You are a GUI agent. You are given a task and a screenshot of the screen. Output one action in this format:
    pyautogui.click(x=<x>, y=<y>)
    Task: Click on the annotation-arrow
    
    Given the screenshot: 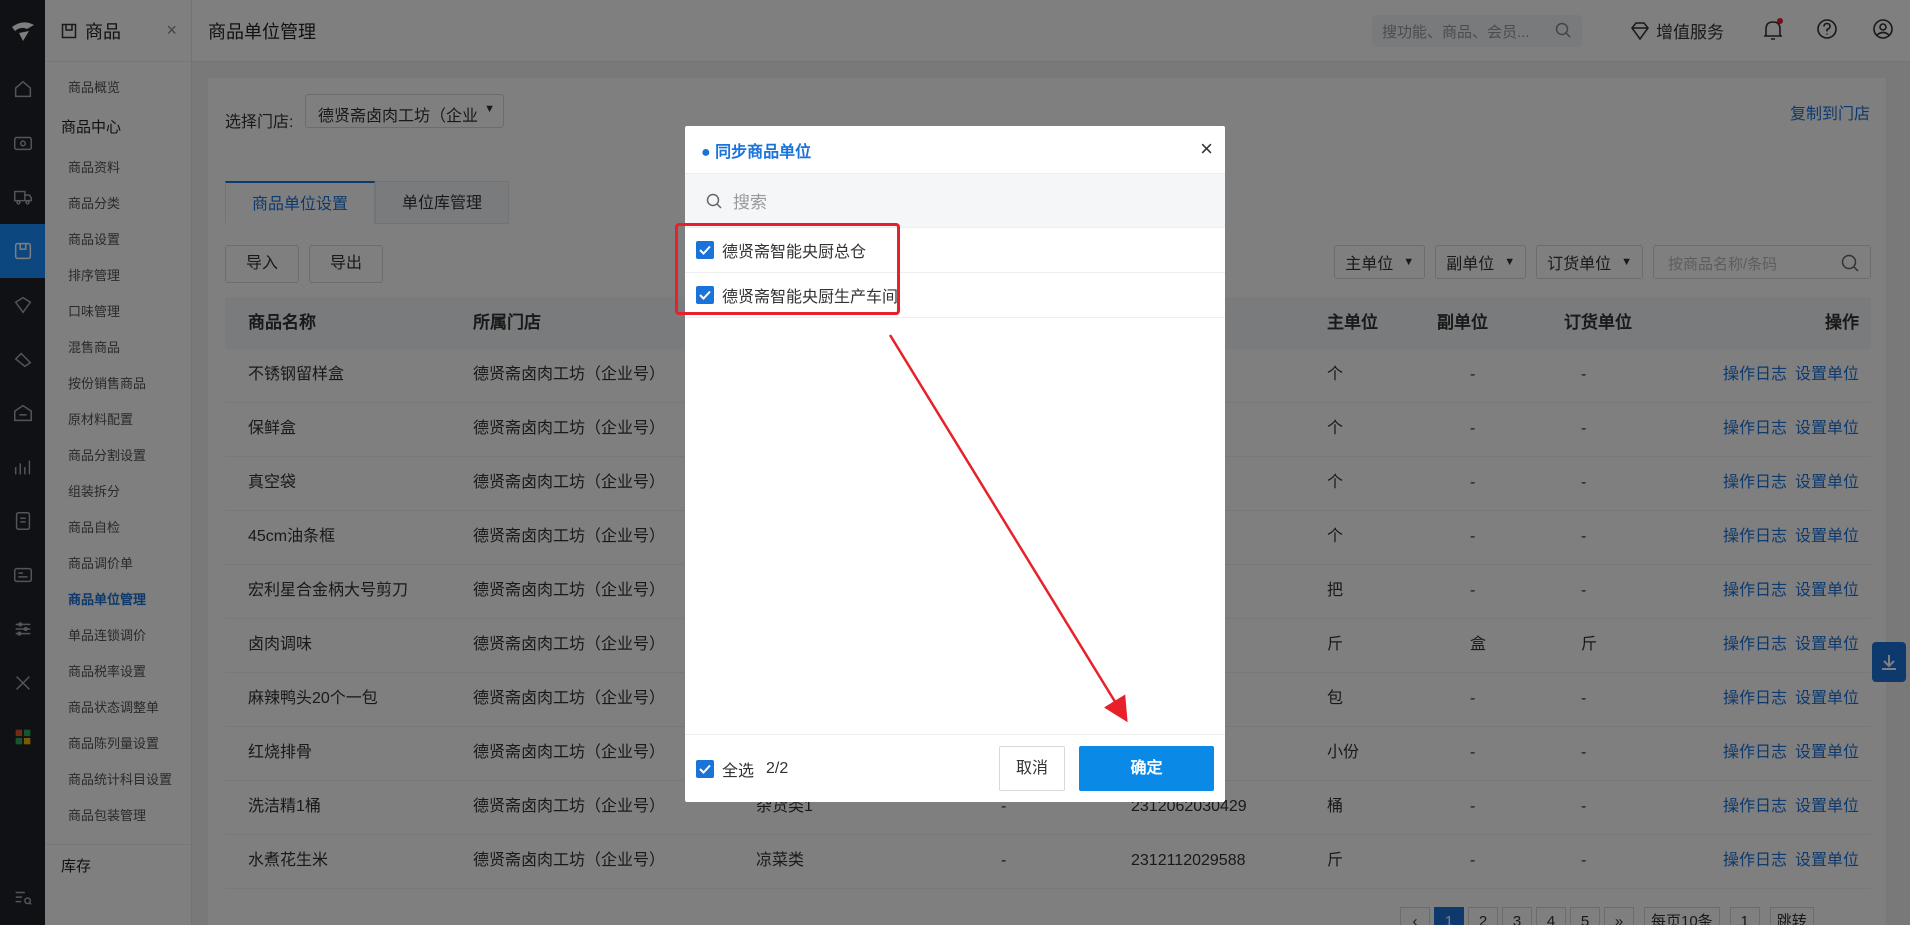 What is the action you would take?
    pyautogui.click(x=1008, y=528)
    